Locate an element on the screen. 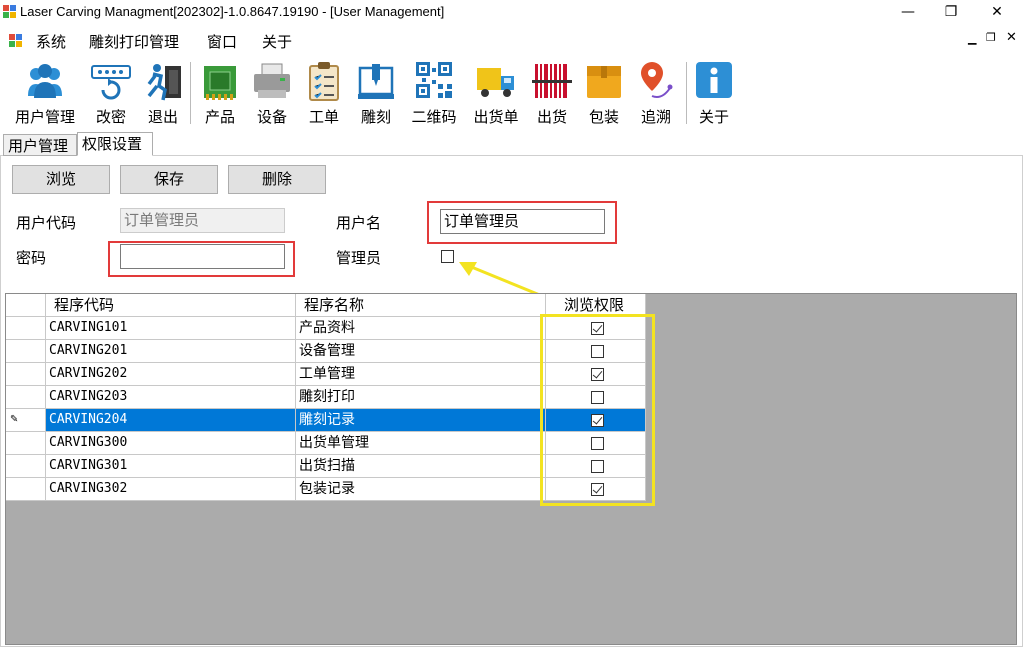 The width and height of the screenshot is (1023, 647). toolbar-qrcode-button: 二维码 is located at coordinates (434, 92).